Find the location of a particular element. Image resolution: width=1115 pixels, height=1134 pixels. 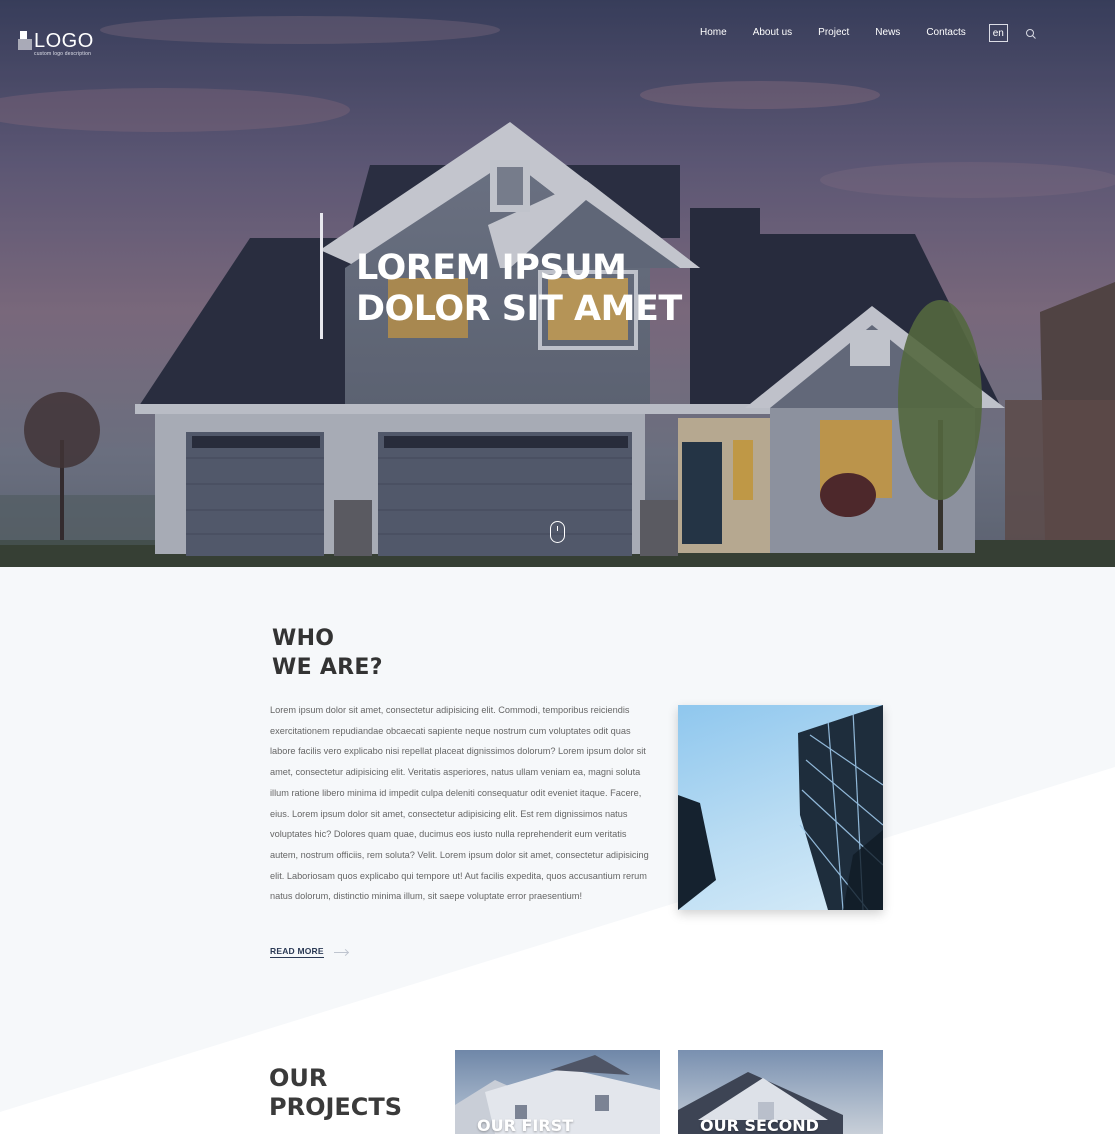

about-title-line1: WHO is located at coordinates (303, 638).